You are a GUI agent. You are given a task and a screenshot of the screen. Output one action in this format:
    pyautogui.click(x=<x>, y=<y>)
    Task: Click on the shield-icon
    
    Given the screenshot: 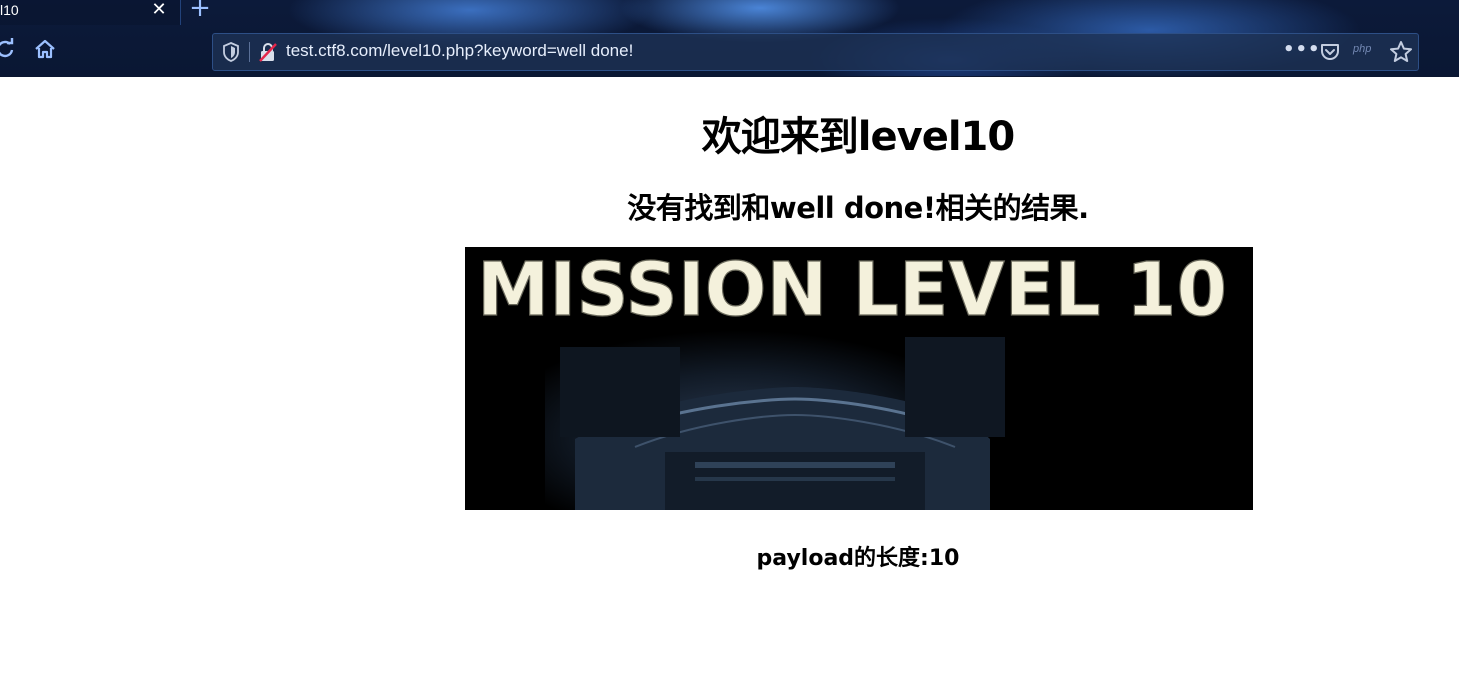 What is the action you would take?
    pyautogui.click(x=231, y=52)
    